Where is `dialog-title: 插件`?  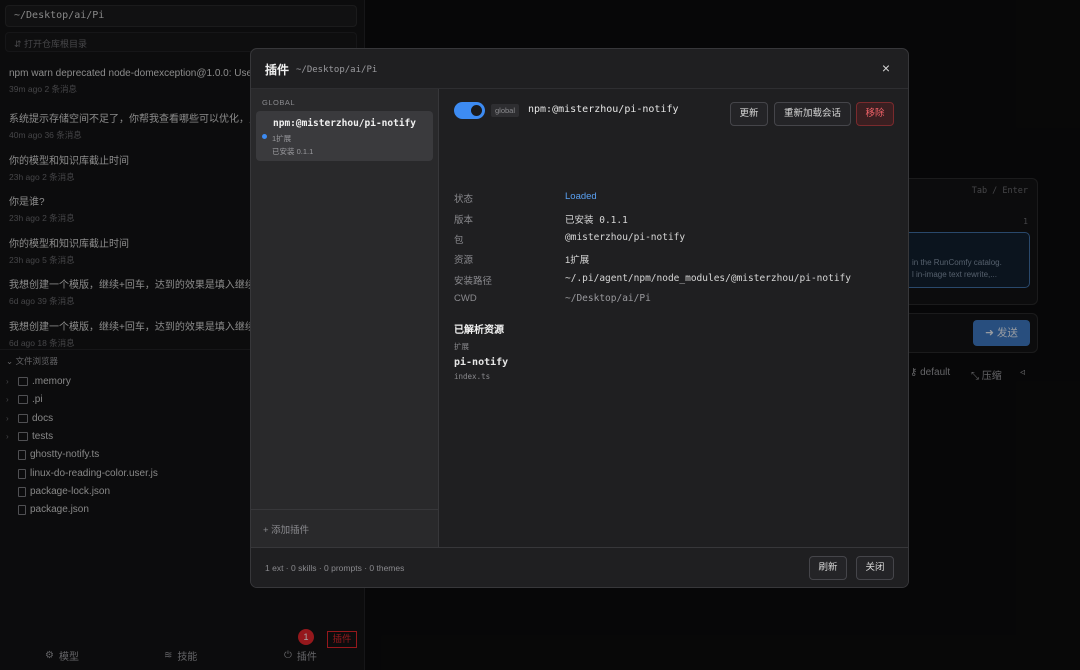 dialog-title: 插件 is located at coordinates (277, 70).